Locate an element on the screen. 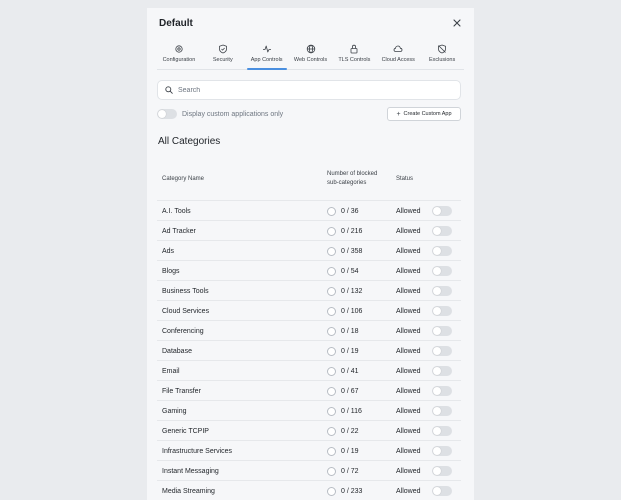 The height and width of the screenshot is (500, 621). table-row: Gaming 0 / 116 Allowed is located at coordinates (309, 410).